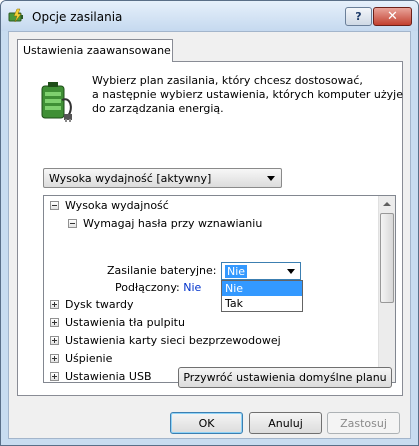  What do you see at coordinates (236, 271) in the screenshot?
I see `battery-value: Nie` at bounding box center [236, 271].